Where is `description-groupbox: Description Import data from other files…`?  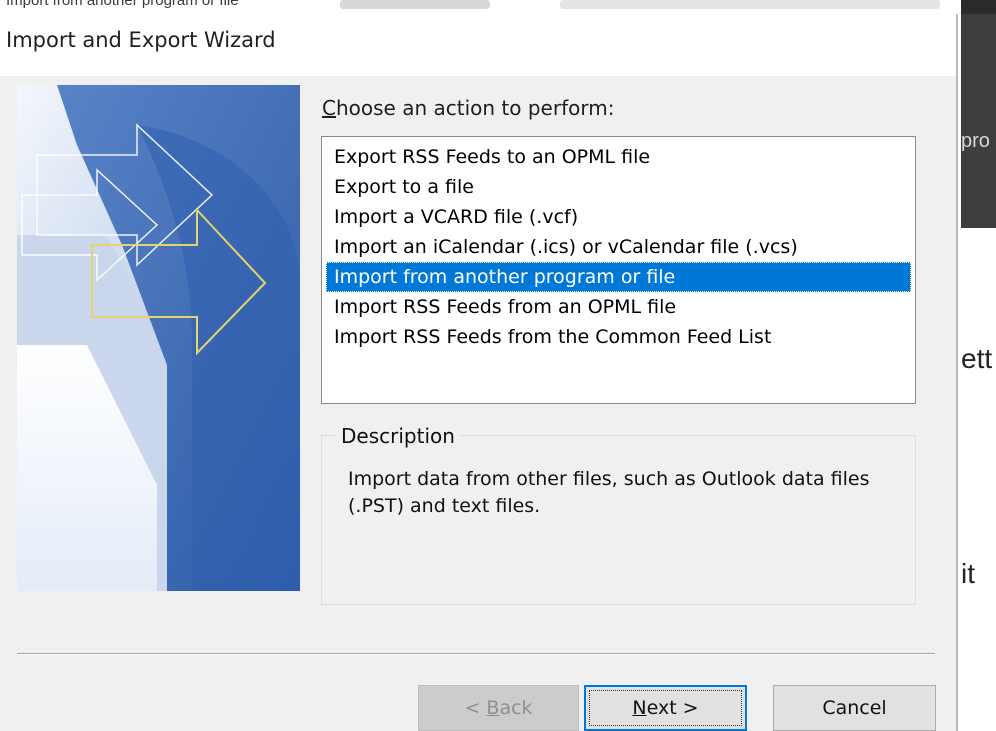
description-groupbox: Description Import data from other files… is located at coordinates (618, 514).